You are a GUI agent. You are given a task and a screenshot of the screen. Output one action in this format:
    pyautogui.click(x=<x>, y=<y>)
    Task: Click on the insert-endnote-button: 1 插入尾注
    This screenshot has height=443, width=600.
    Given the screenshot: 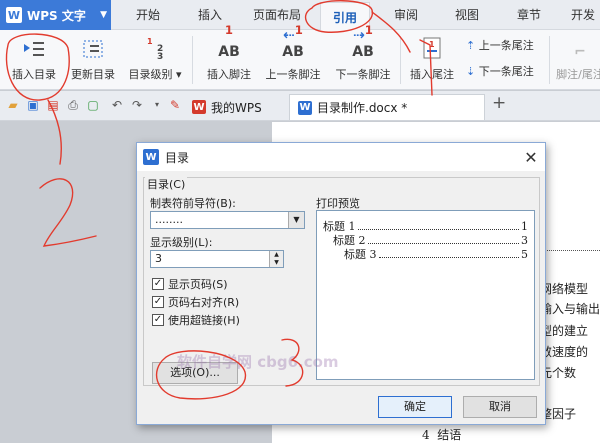 What is the action you would take?
    pyautogui.click(x=432, y=58)
    